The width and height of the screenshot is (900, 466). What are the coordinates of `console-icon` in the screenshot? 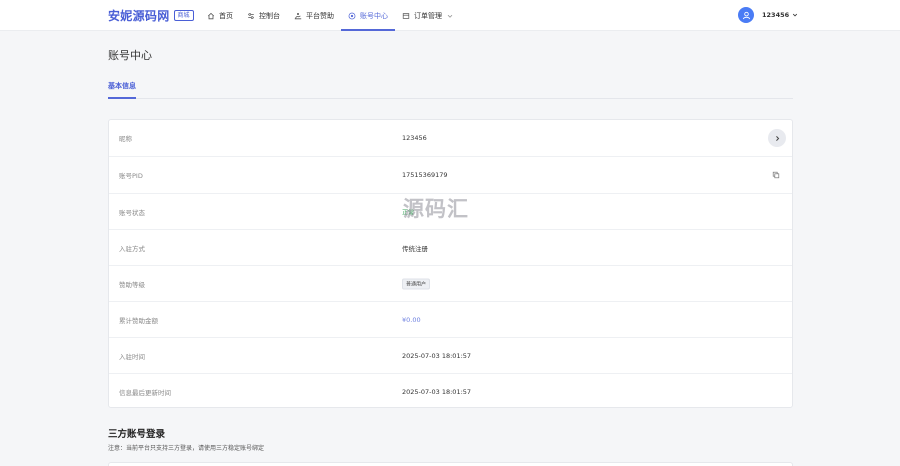 It's located at (251, 15).